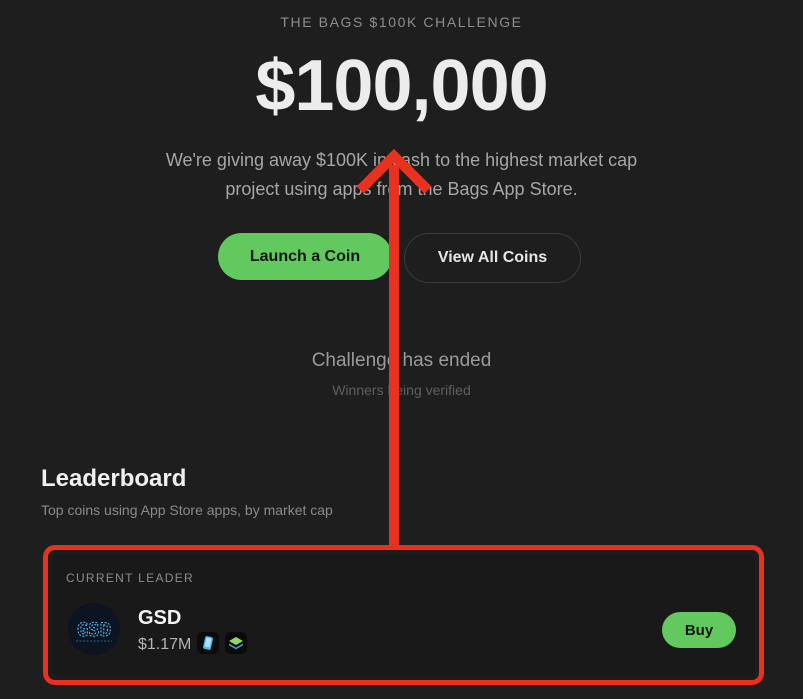 The image size is (803, 699). I want to click on phone-app-icon, so click(208, 643).